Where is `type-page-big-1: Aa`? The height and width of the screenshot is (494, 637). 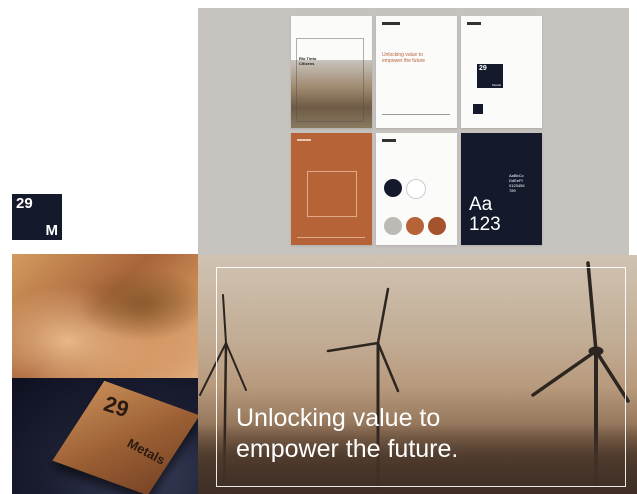
type-page-big-1: Aa is located at coordinates (481, 204).